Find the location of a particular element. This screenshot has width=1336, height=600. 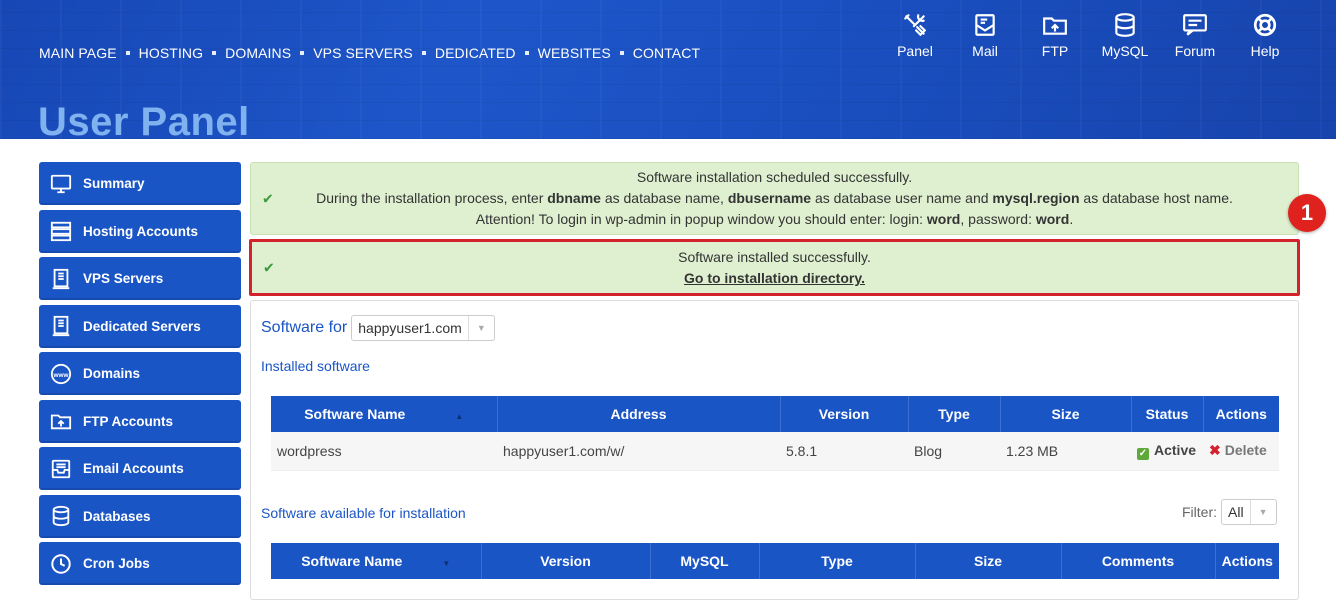

sidebar-item-label: Domains is located at coordinates (112, 373).